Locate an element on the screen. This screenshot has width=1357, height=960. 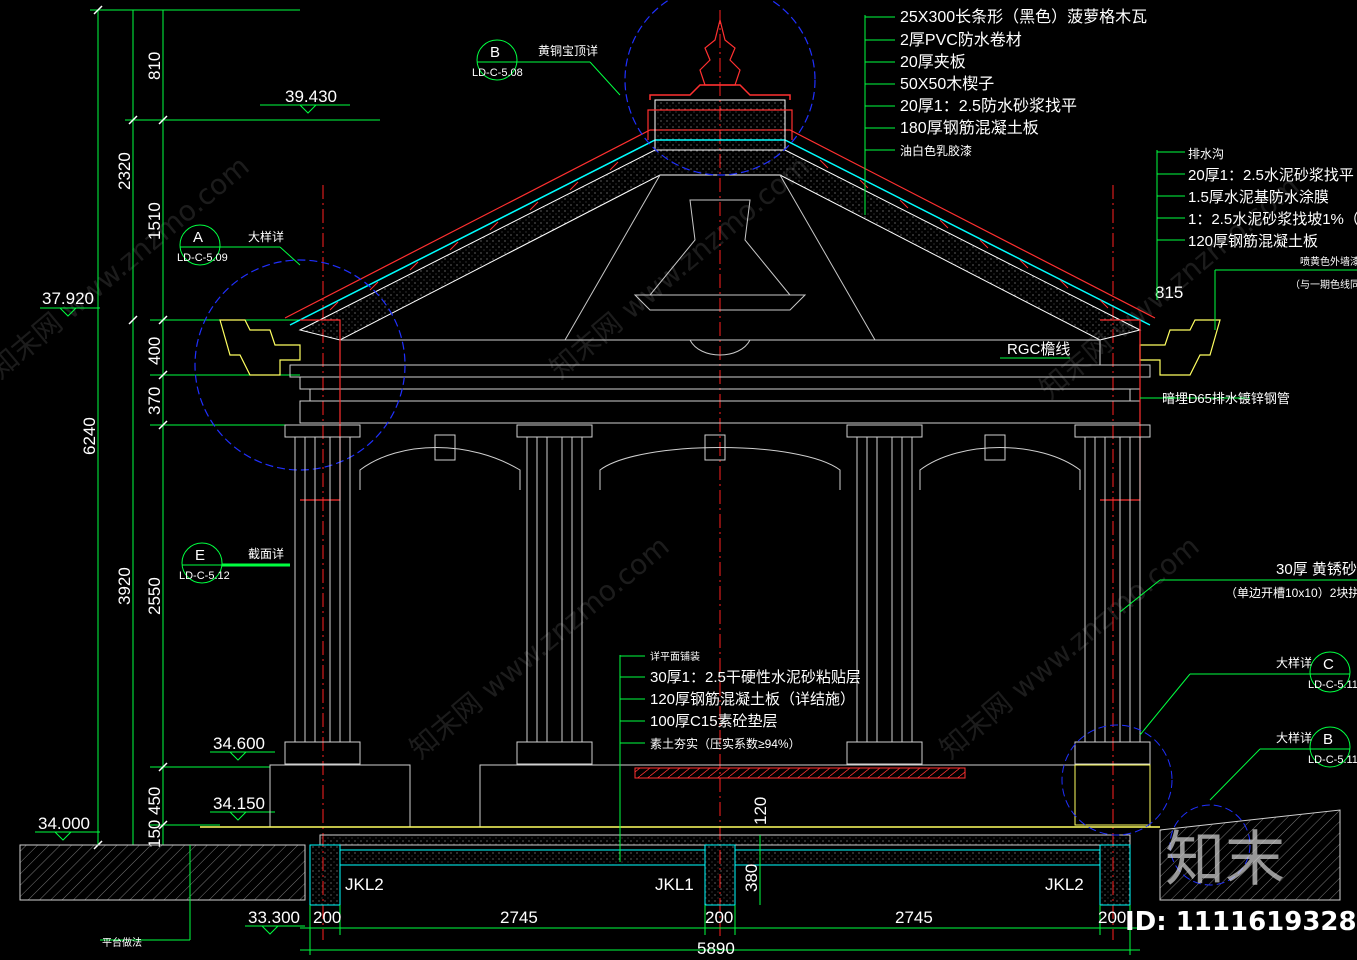
svg-text: 油白色乳胶漆 is located at coordinates (936, 150).